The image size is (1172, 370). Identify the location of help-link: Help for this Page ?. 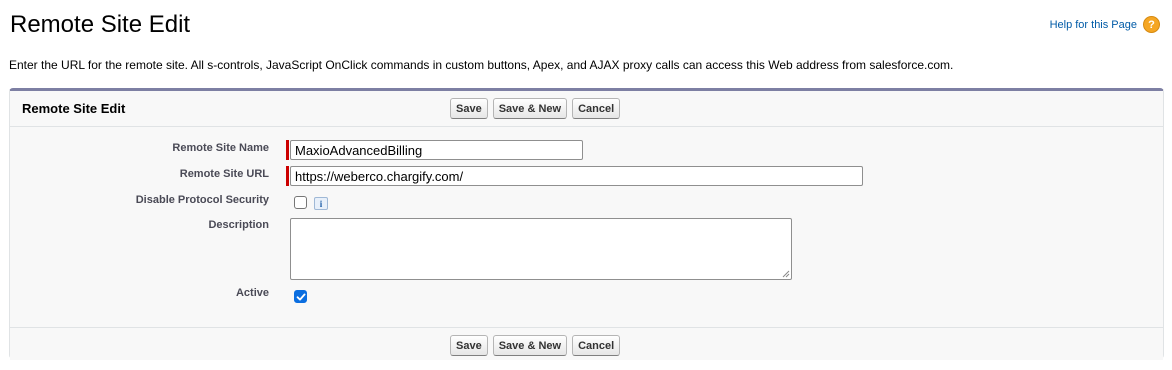
(1105, 24).